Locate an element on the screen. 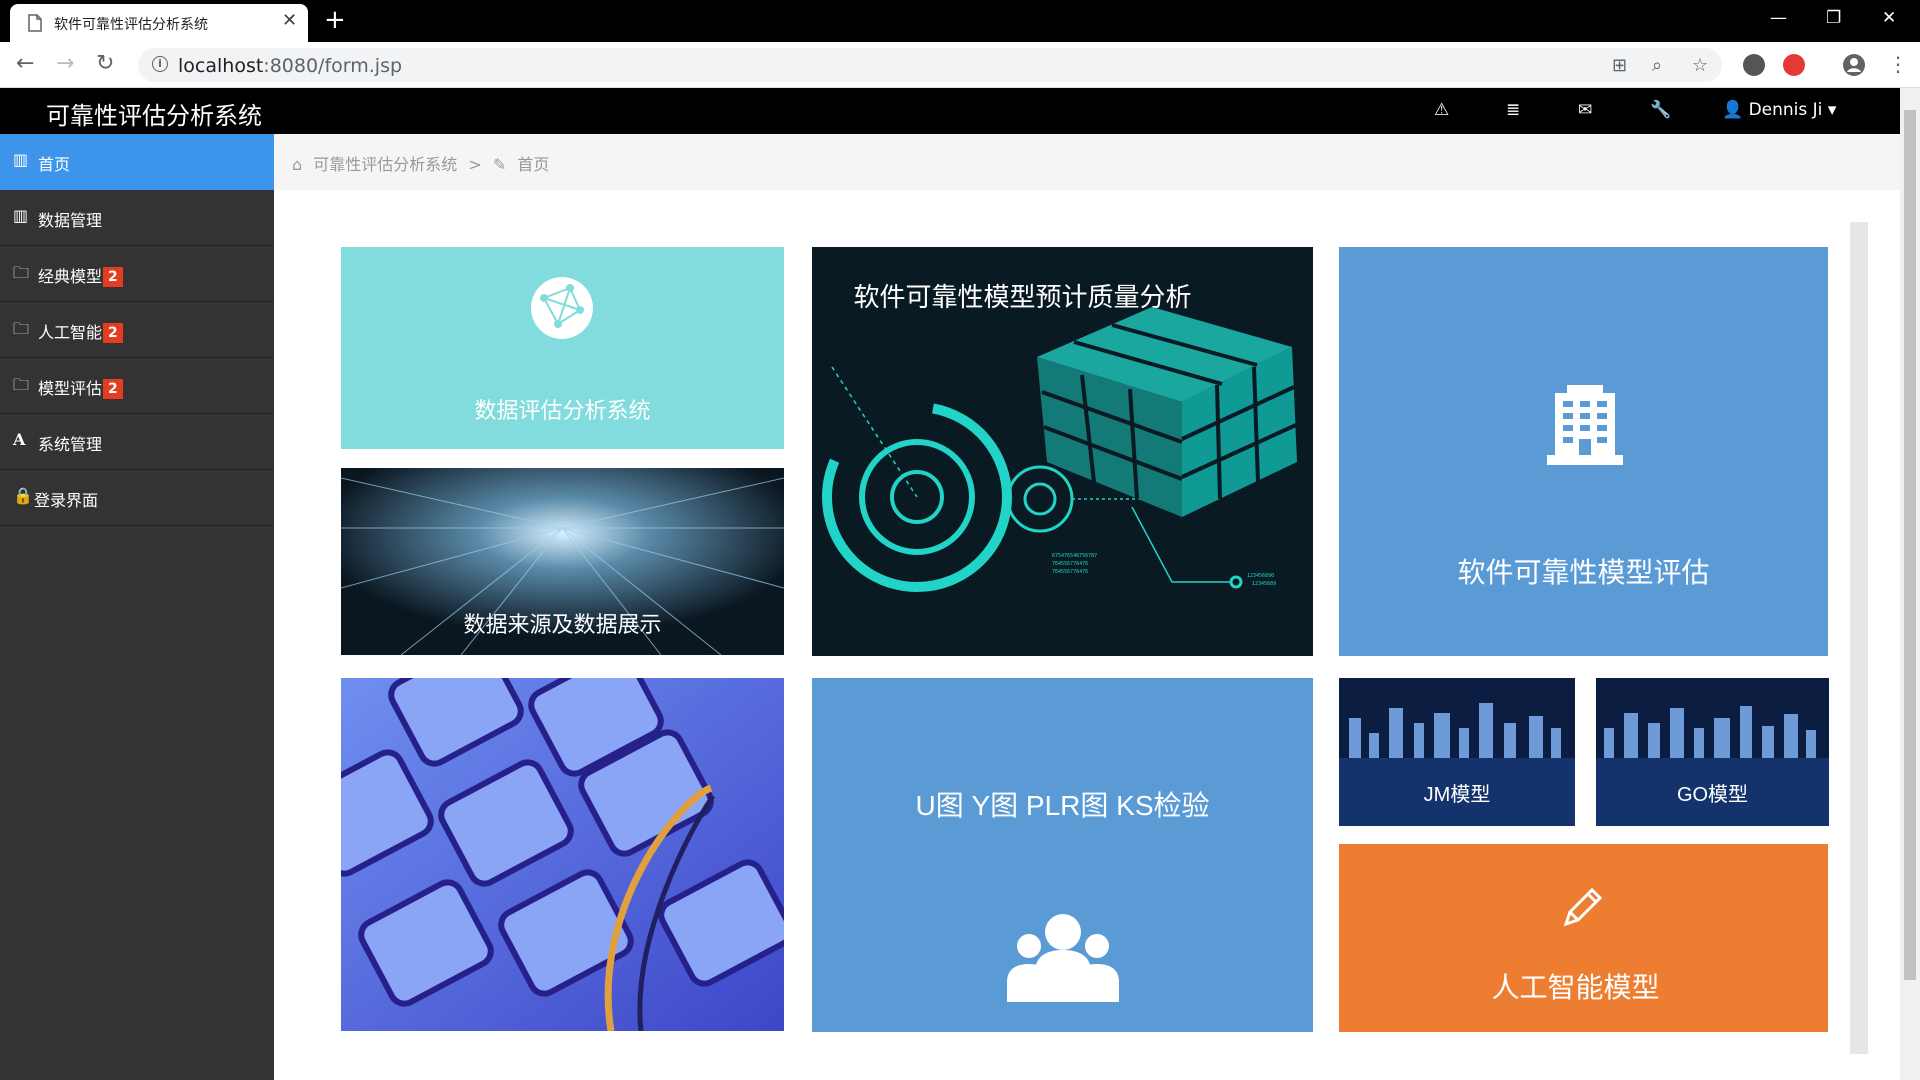  wrench-icon: 🔧 is located at coordinates (1660, 110).